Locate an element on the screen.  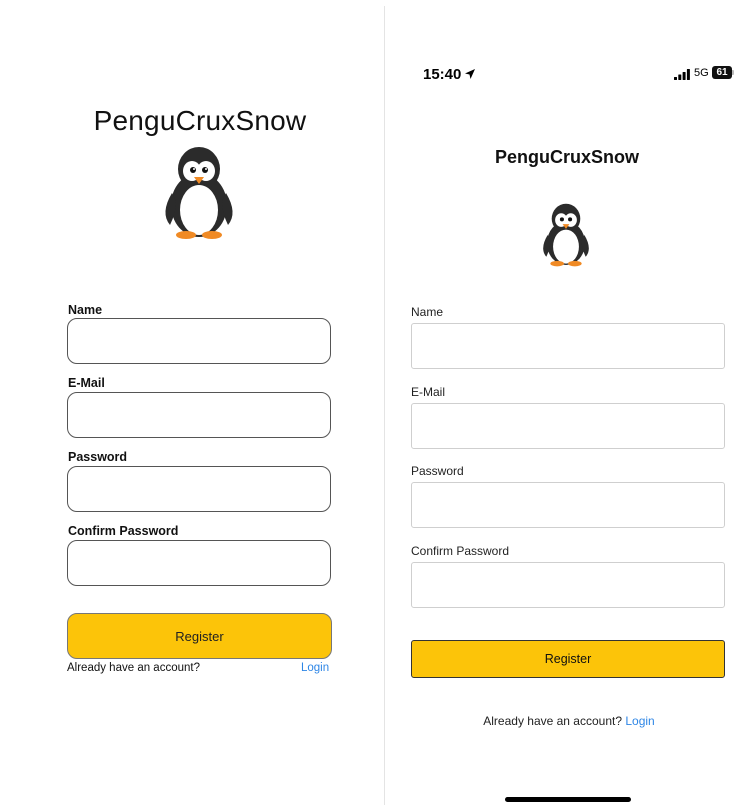
status-time: 15:40 is located at coordinates (442, 74).